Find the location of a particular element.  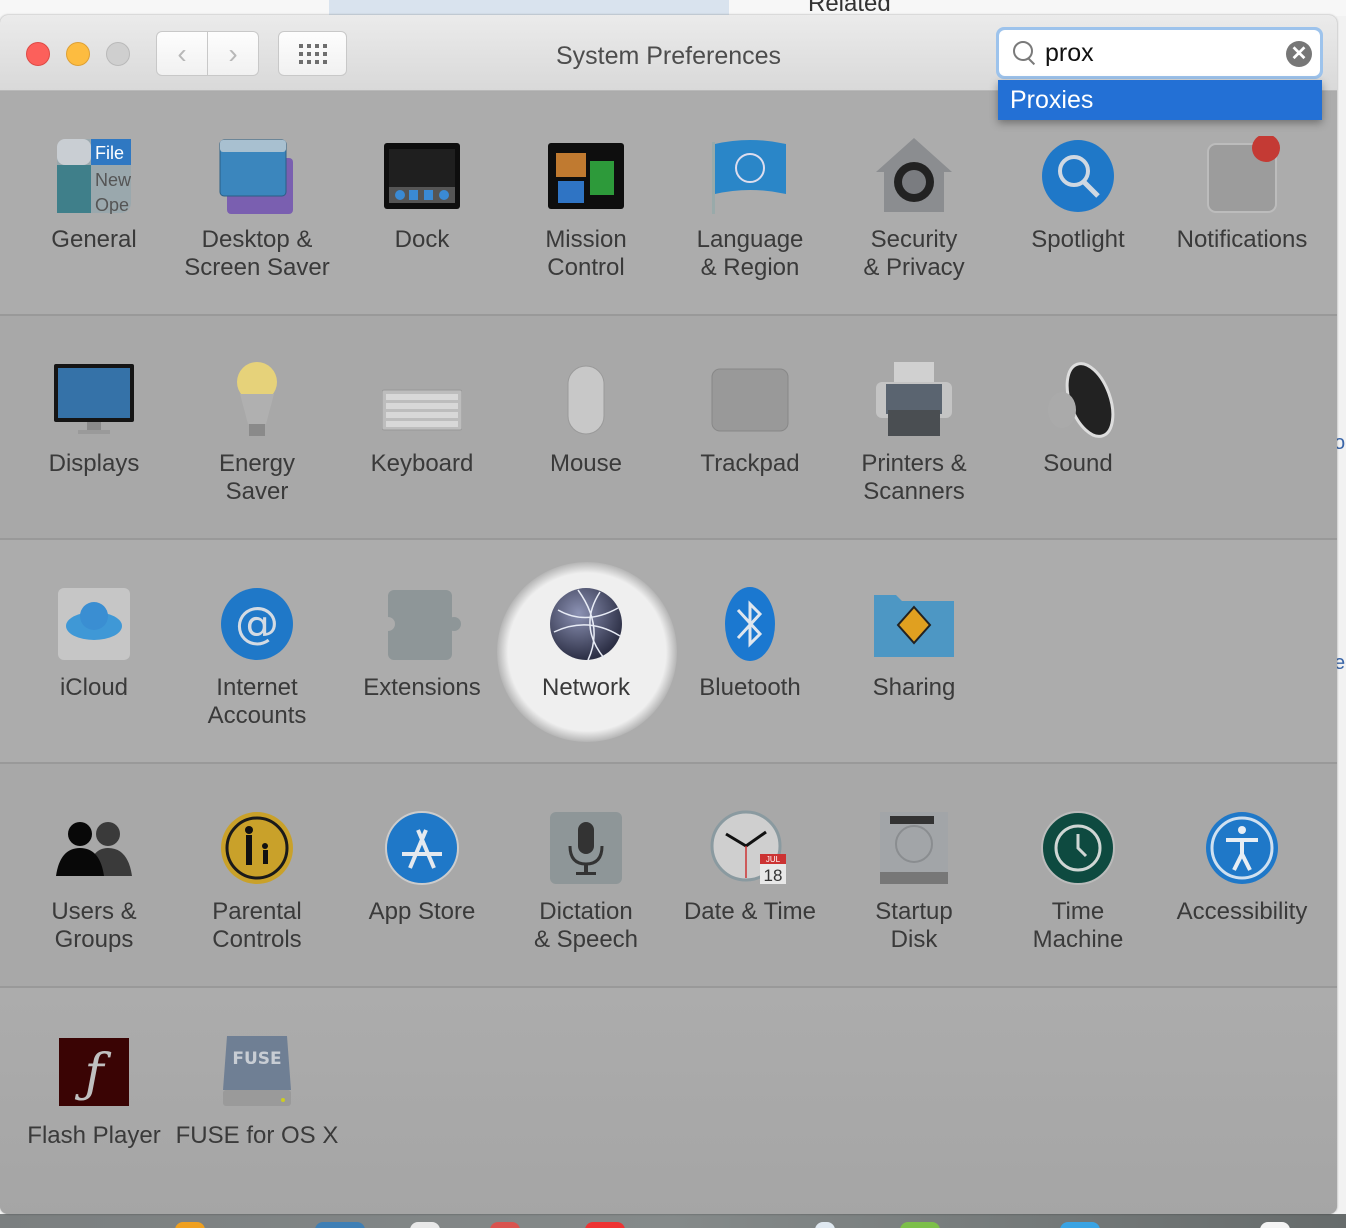

pane-trackpad: Trackpad is located at coordinates (750, 419).